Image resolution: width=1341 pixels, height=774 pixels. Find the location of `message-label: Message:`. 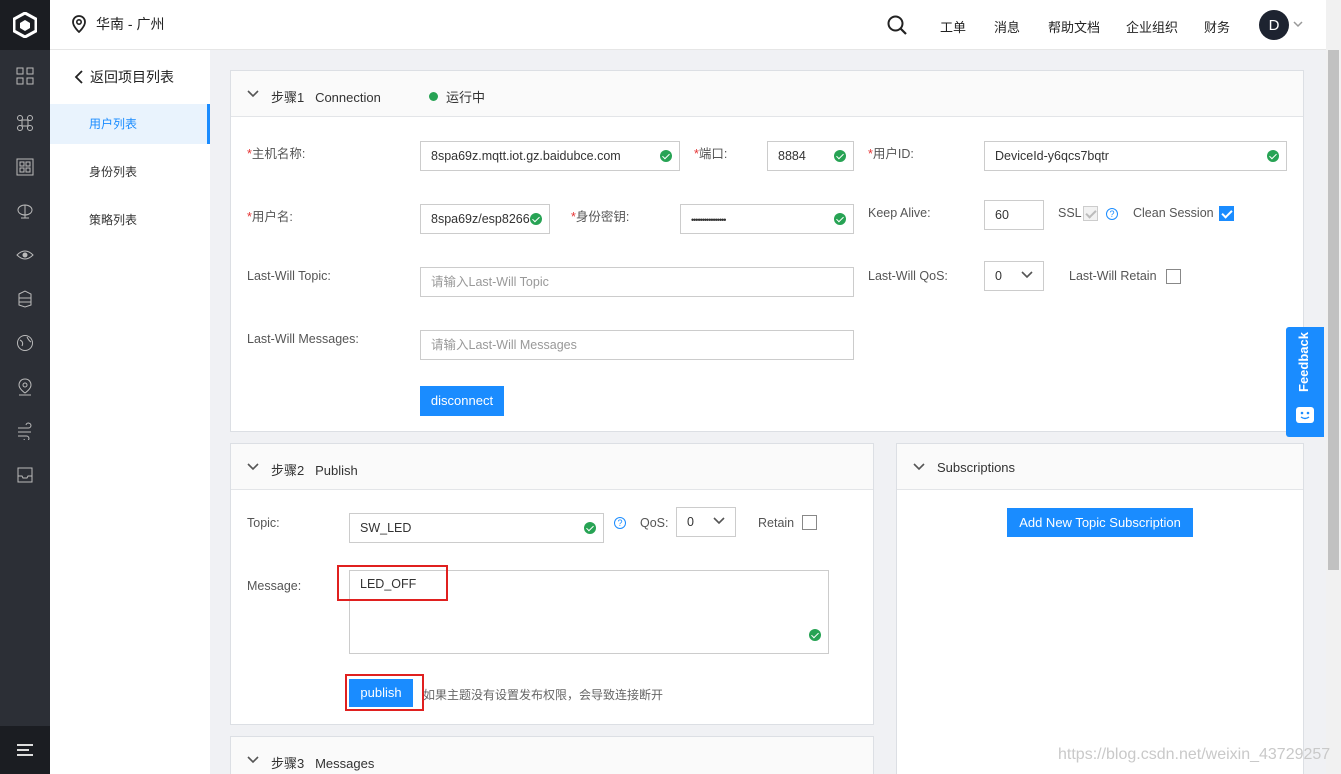

message-label: Message: is located at coordinates (274, 586).